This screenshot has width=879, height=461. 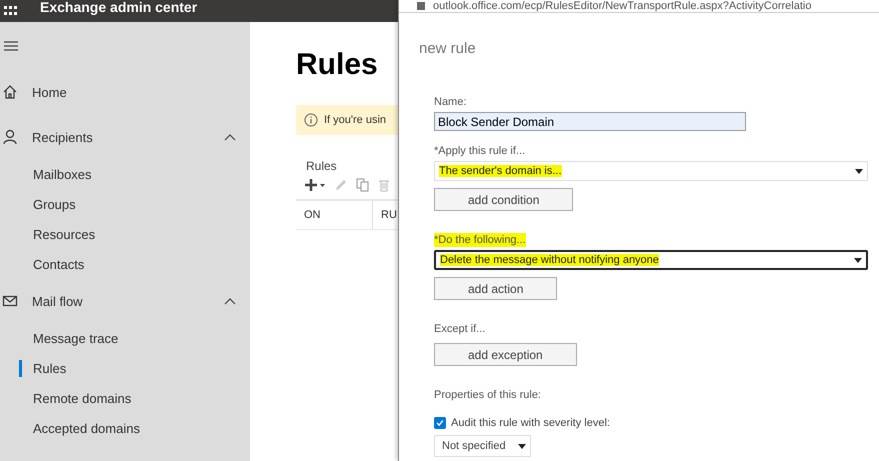 What do you see at coordinates (125, 92) in the screenshot?
I see `nav-group: Home` at bounding box center [125, 92].